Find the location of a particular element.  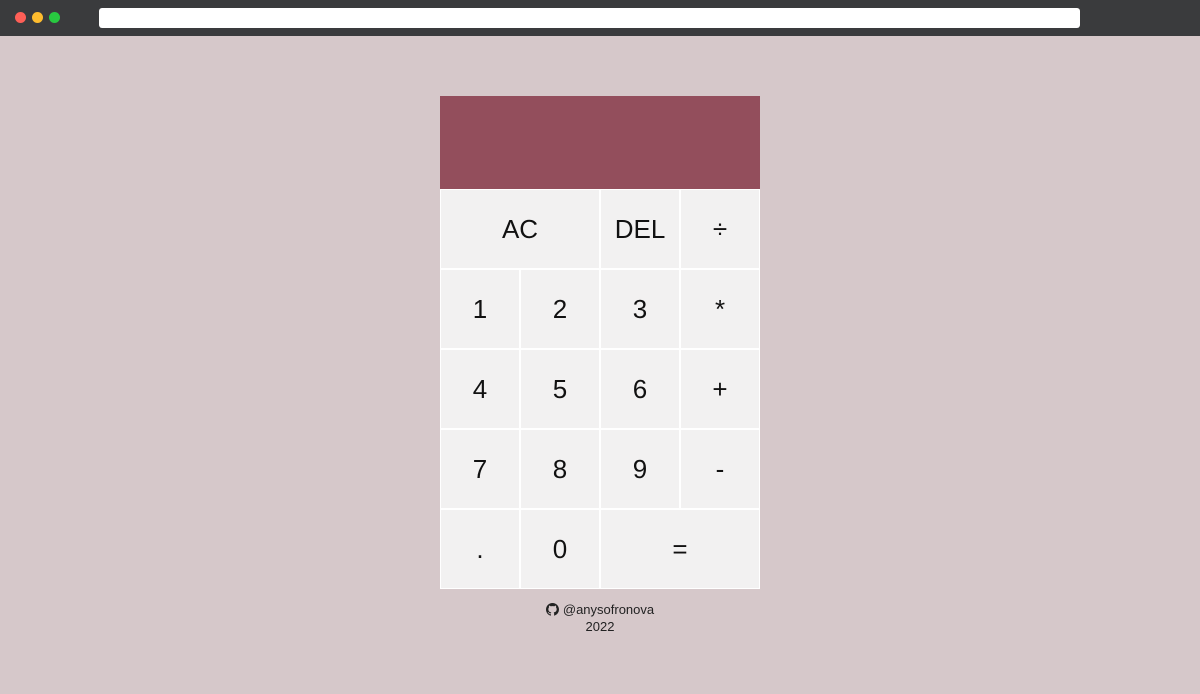

window-close-button is located at coordinates (20, 17).